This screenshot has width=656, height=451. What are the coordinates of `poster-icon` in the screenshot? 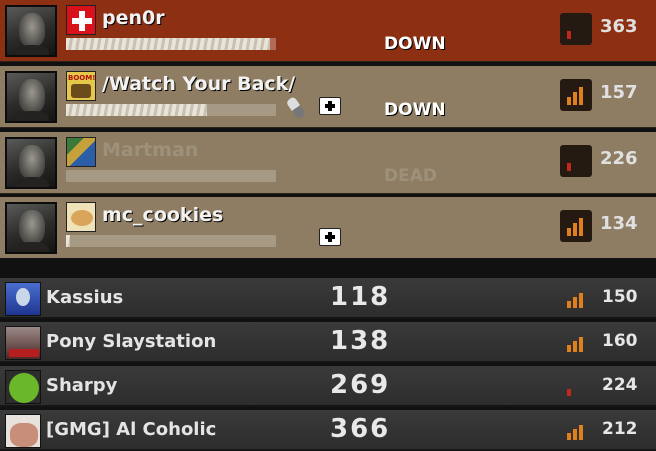 It's located at (23, 343).